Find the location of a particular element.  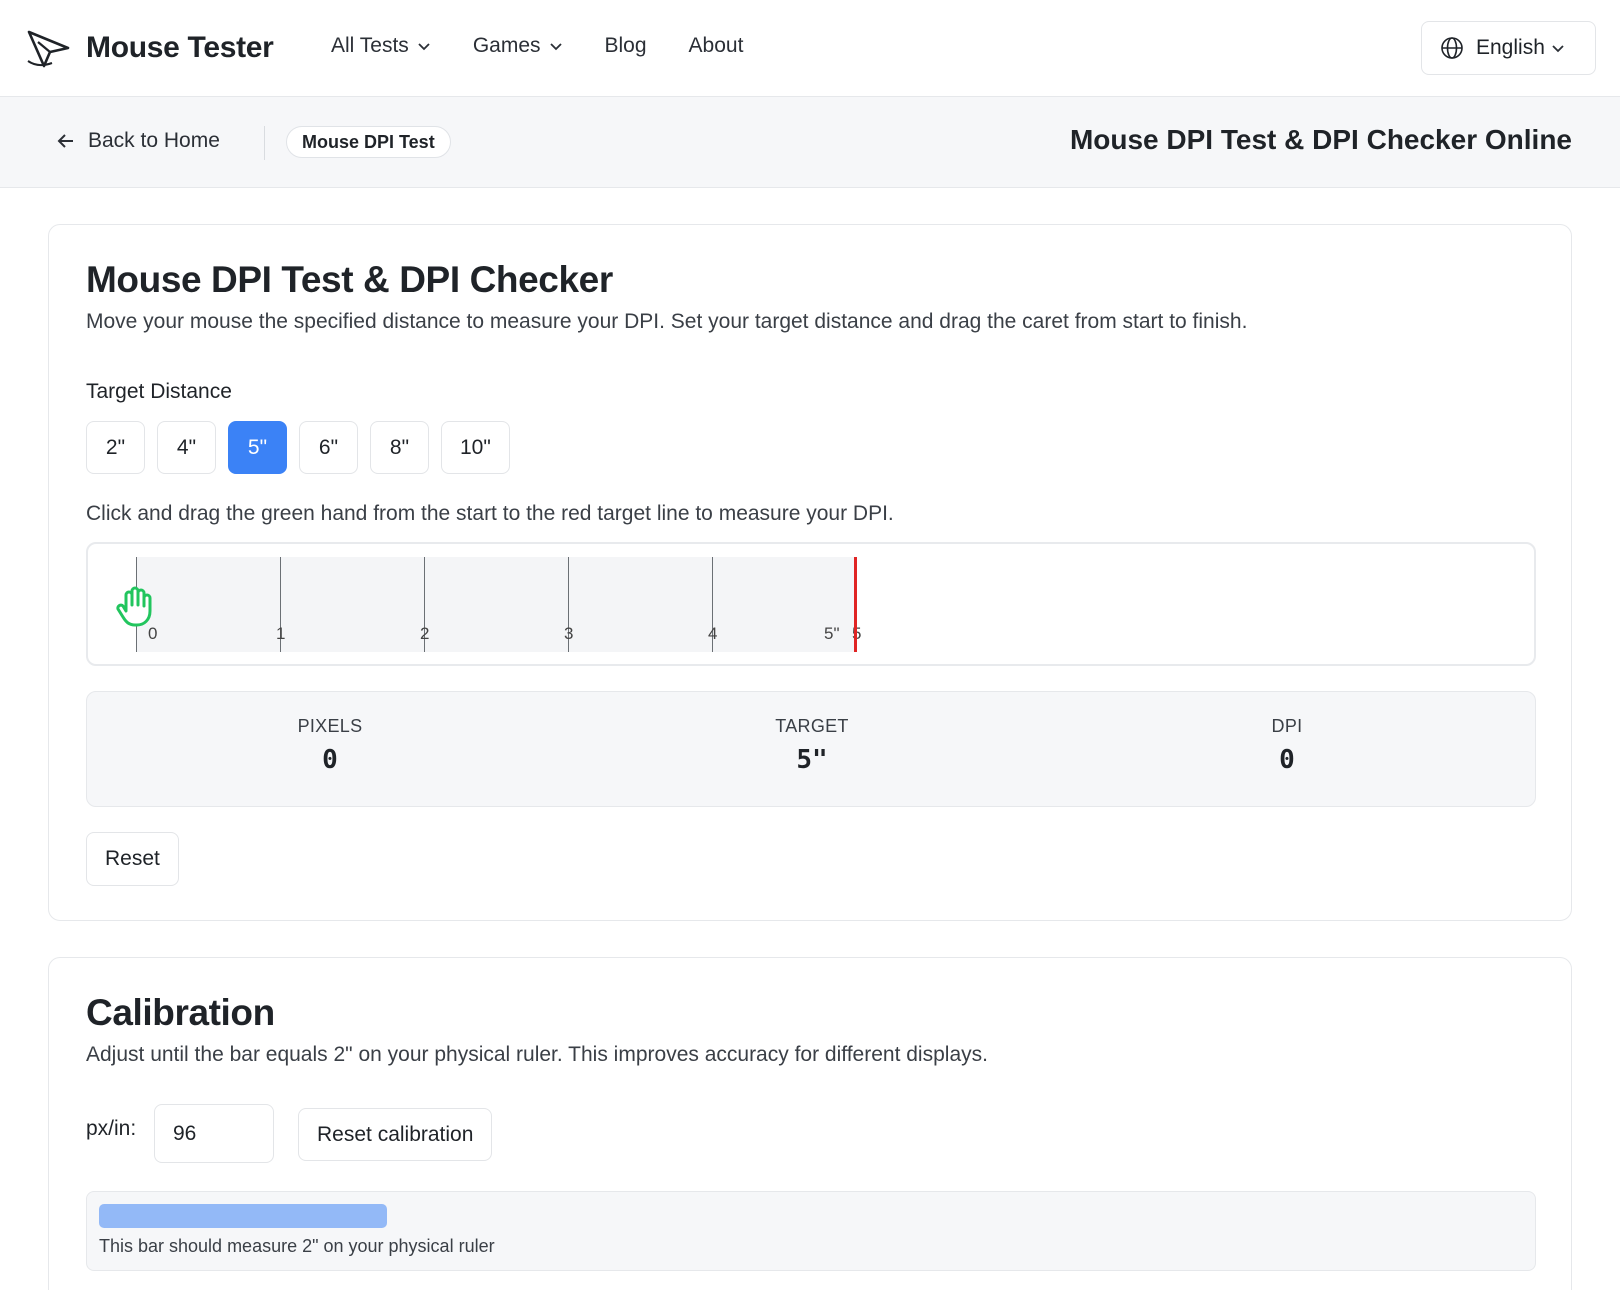

dpi-stats-panel: PIXELS 0 TARGET 5" DPI 0 is located at coordinates (811, 749).